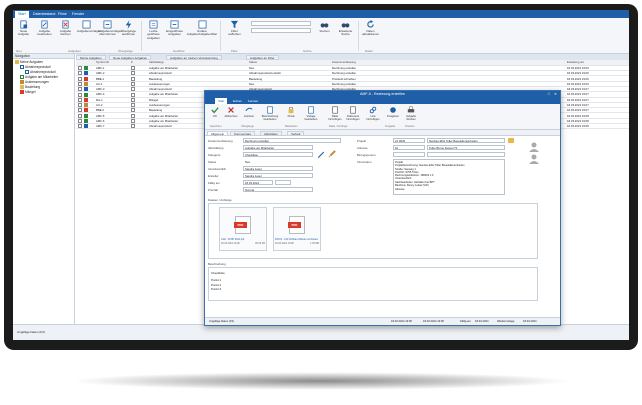 The image size is (642, 405). I want to click on advanced-search-button: Erweiterte Suche, so click(345, 28).